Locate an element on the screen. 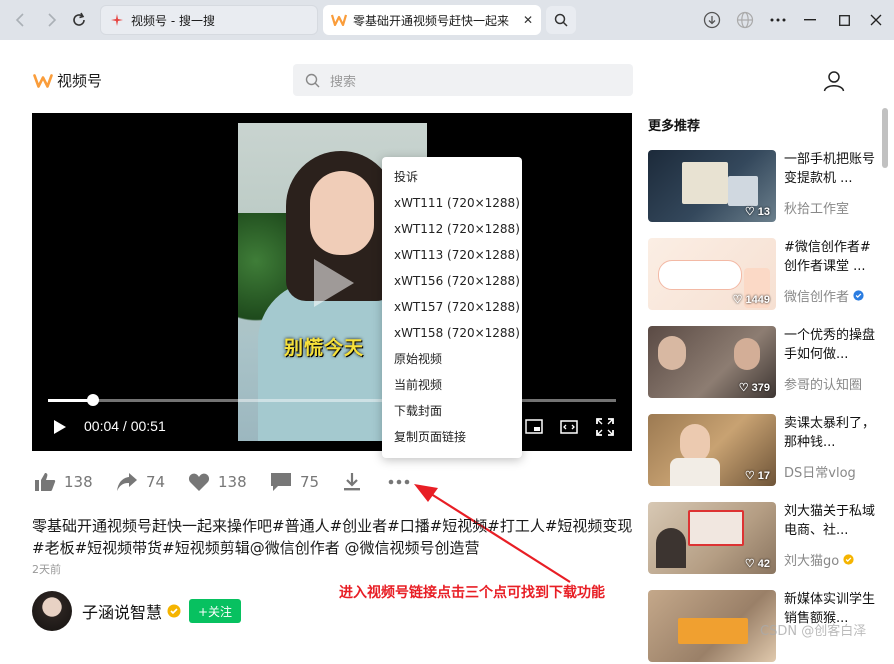 Image resolution: width=894 pixels, height=664 pixels. tab-label: 视频号 - 搜一搜 is located at coordinates (173, 20).